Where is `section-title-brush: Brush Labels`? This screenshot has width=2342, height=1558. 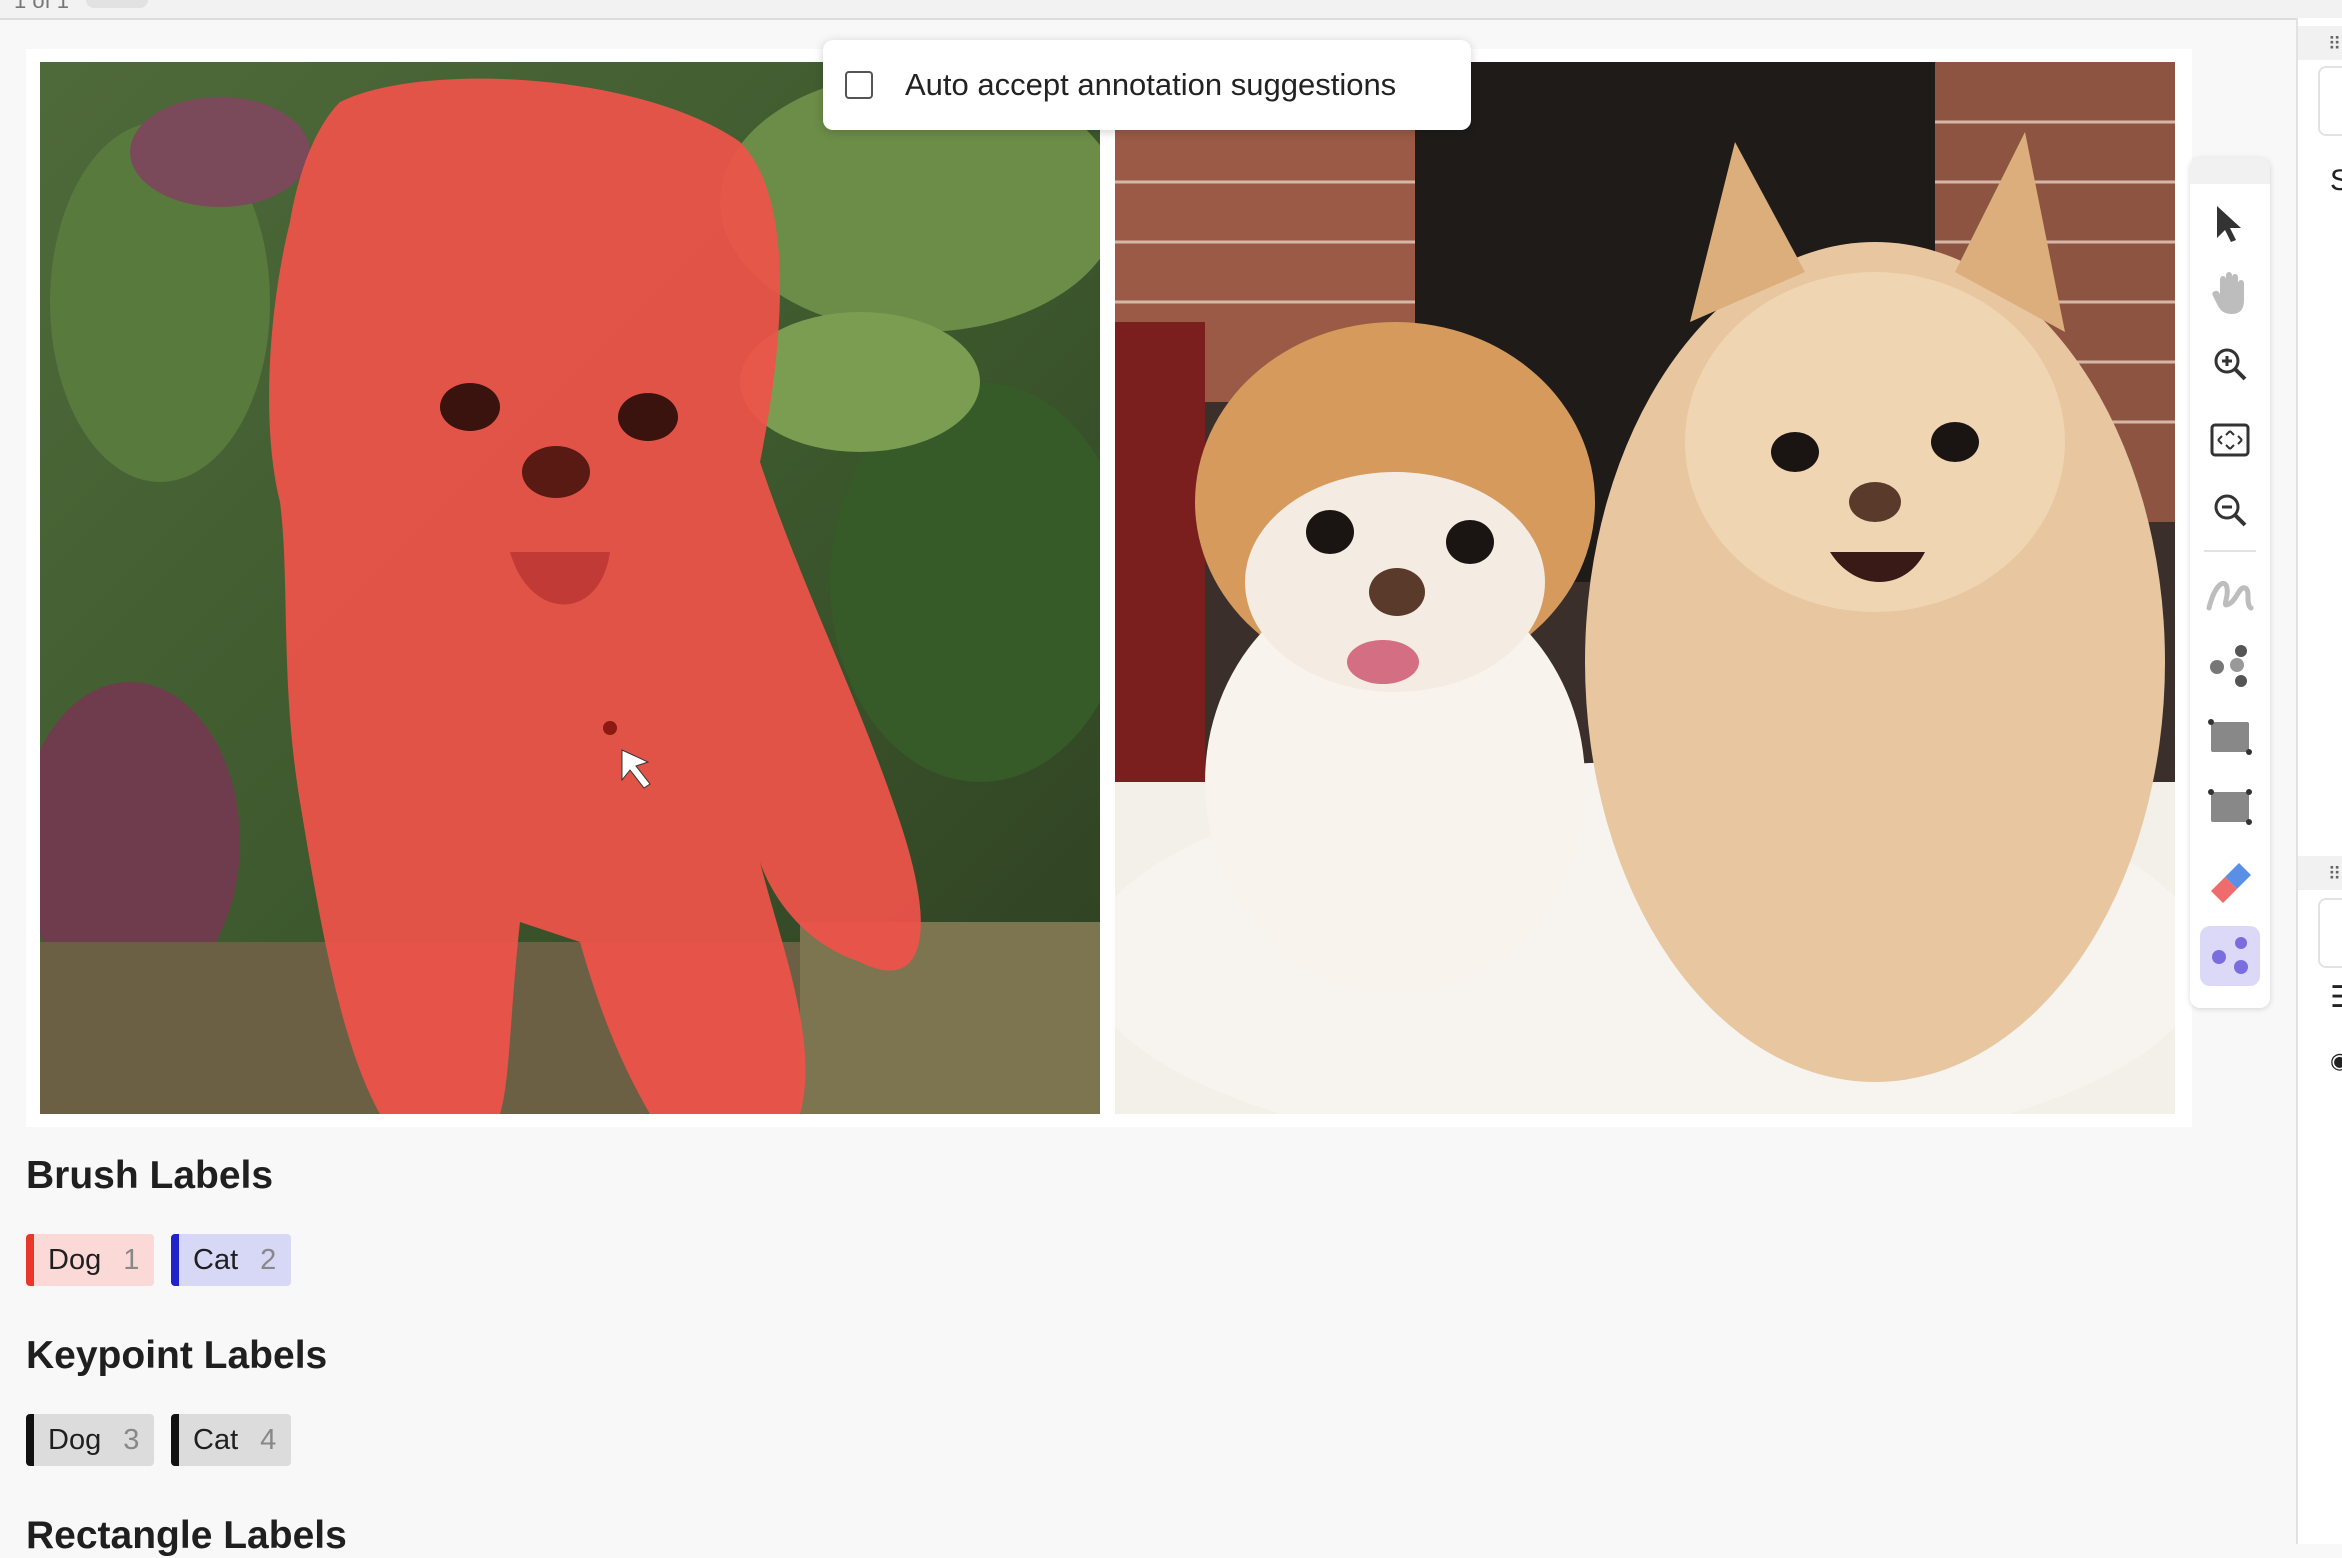
section-title-brush: Brush Labels is located at coordinates (150, 1175).